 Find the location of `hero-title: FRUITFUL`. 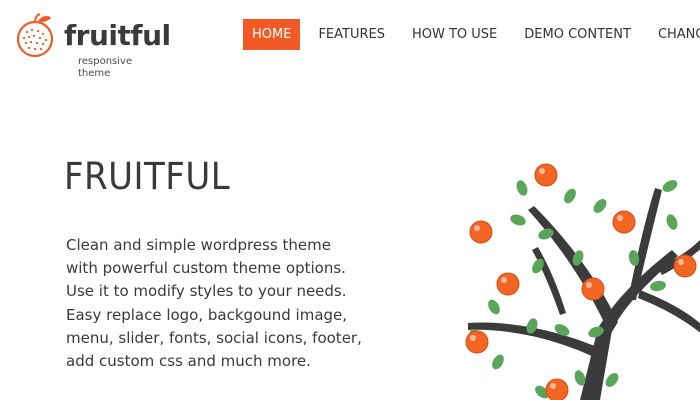

hero-title: FRUITFUL is located at coordinates (147, 176).